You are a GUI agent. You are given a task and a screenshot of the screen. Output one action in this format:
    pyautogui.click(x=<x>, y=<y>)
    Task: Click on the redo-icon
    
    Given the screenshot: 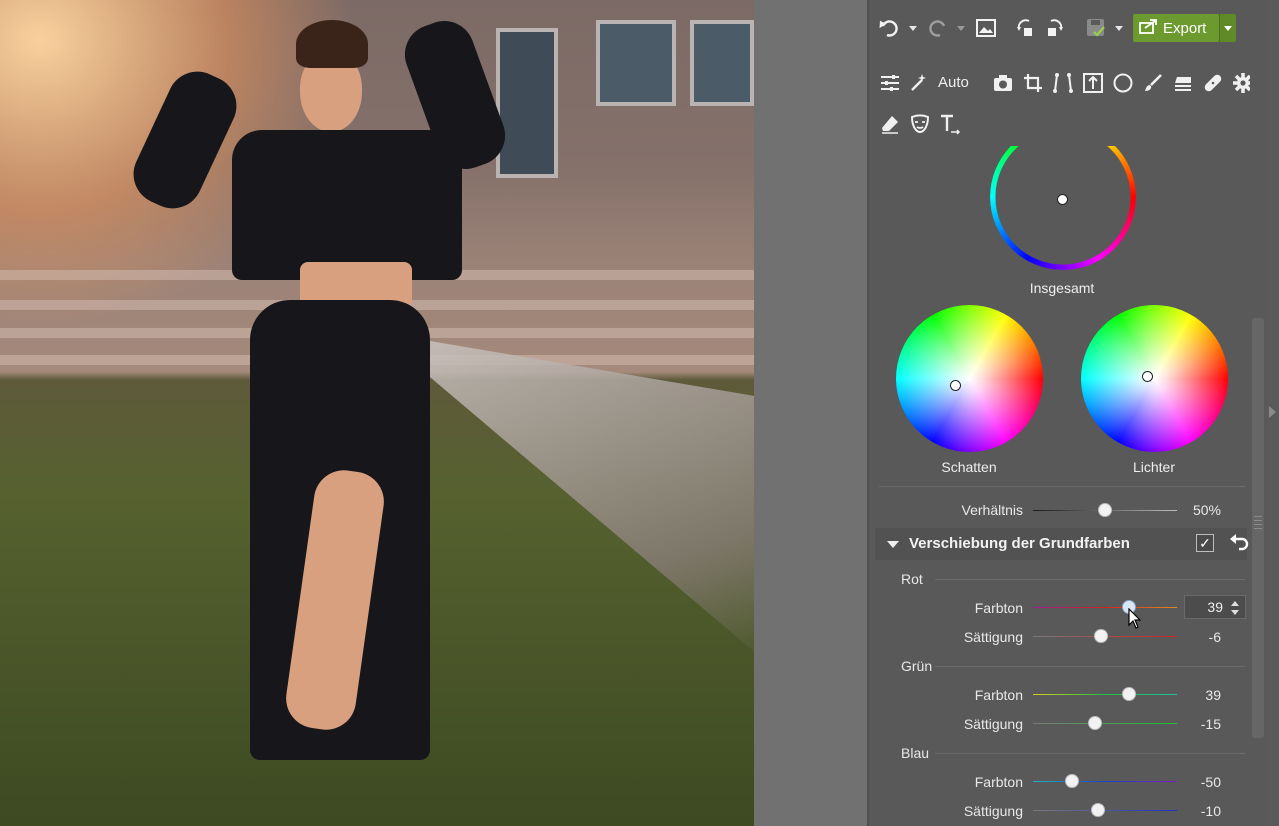 What is the action you would take?
    pyautogui.click(x=937, y=28)
    